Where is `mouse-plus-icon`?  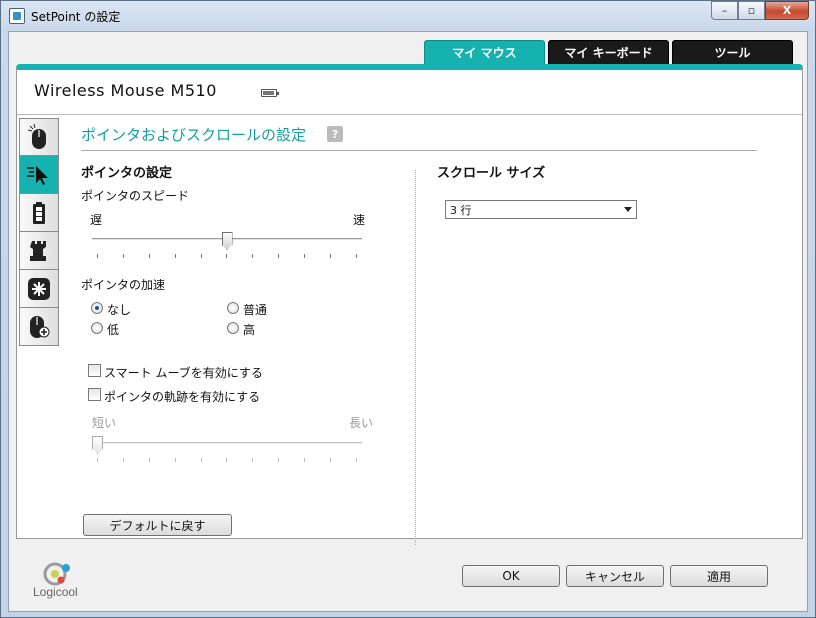
mouse-plus-icon is located at coordinates (40, 326).